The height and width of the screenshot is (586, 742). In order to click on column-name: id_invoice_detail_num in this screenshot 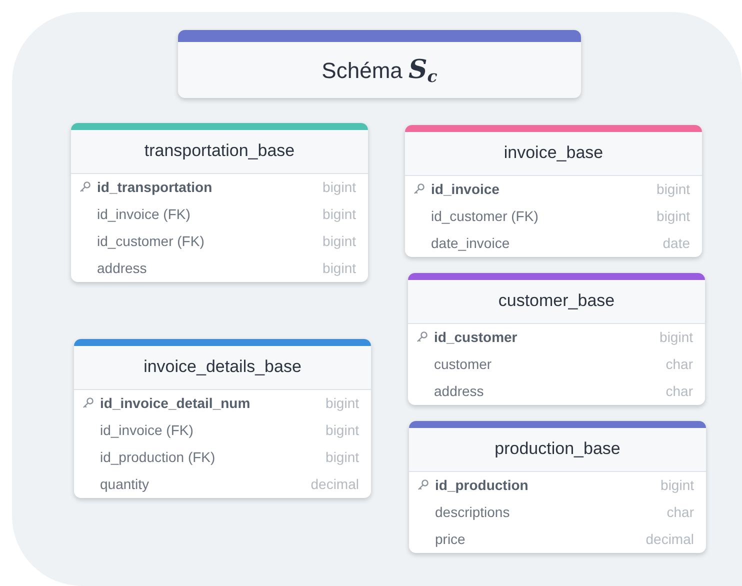, I will do `click(176, 403)`.